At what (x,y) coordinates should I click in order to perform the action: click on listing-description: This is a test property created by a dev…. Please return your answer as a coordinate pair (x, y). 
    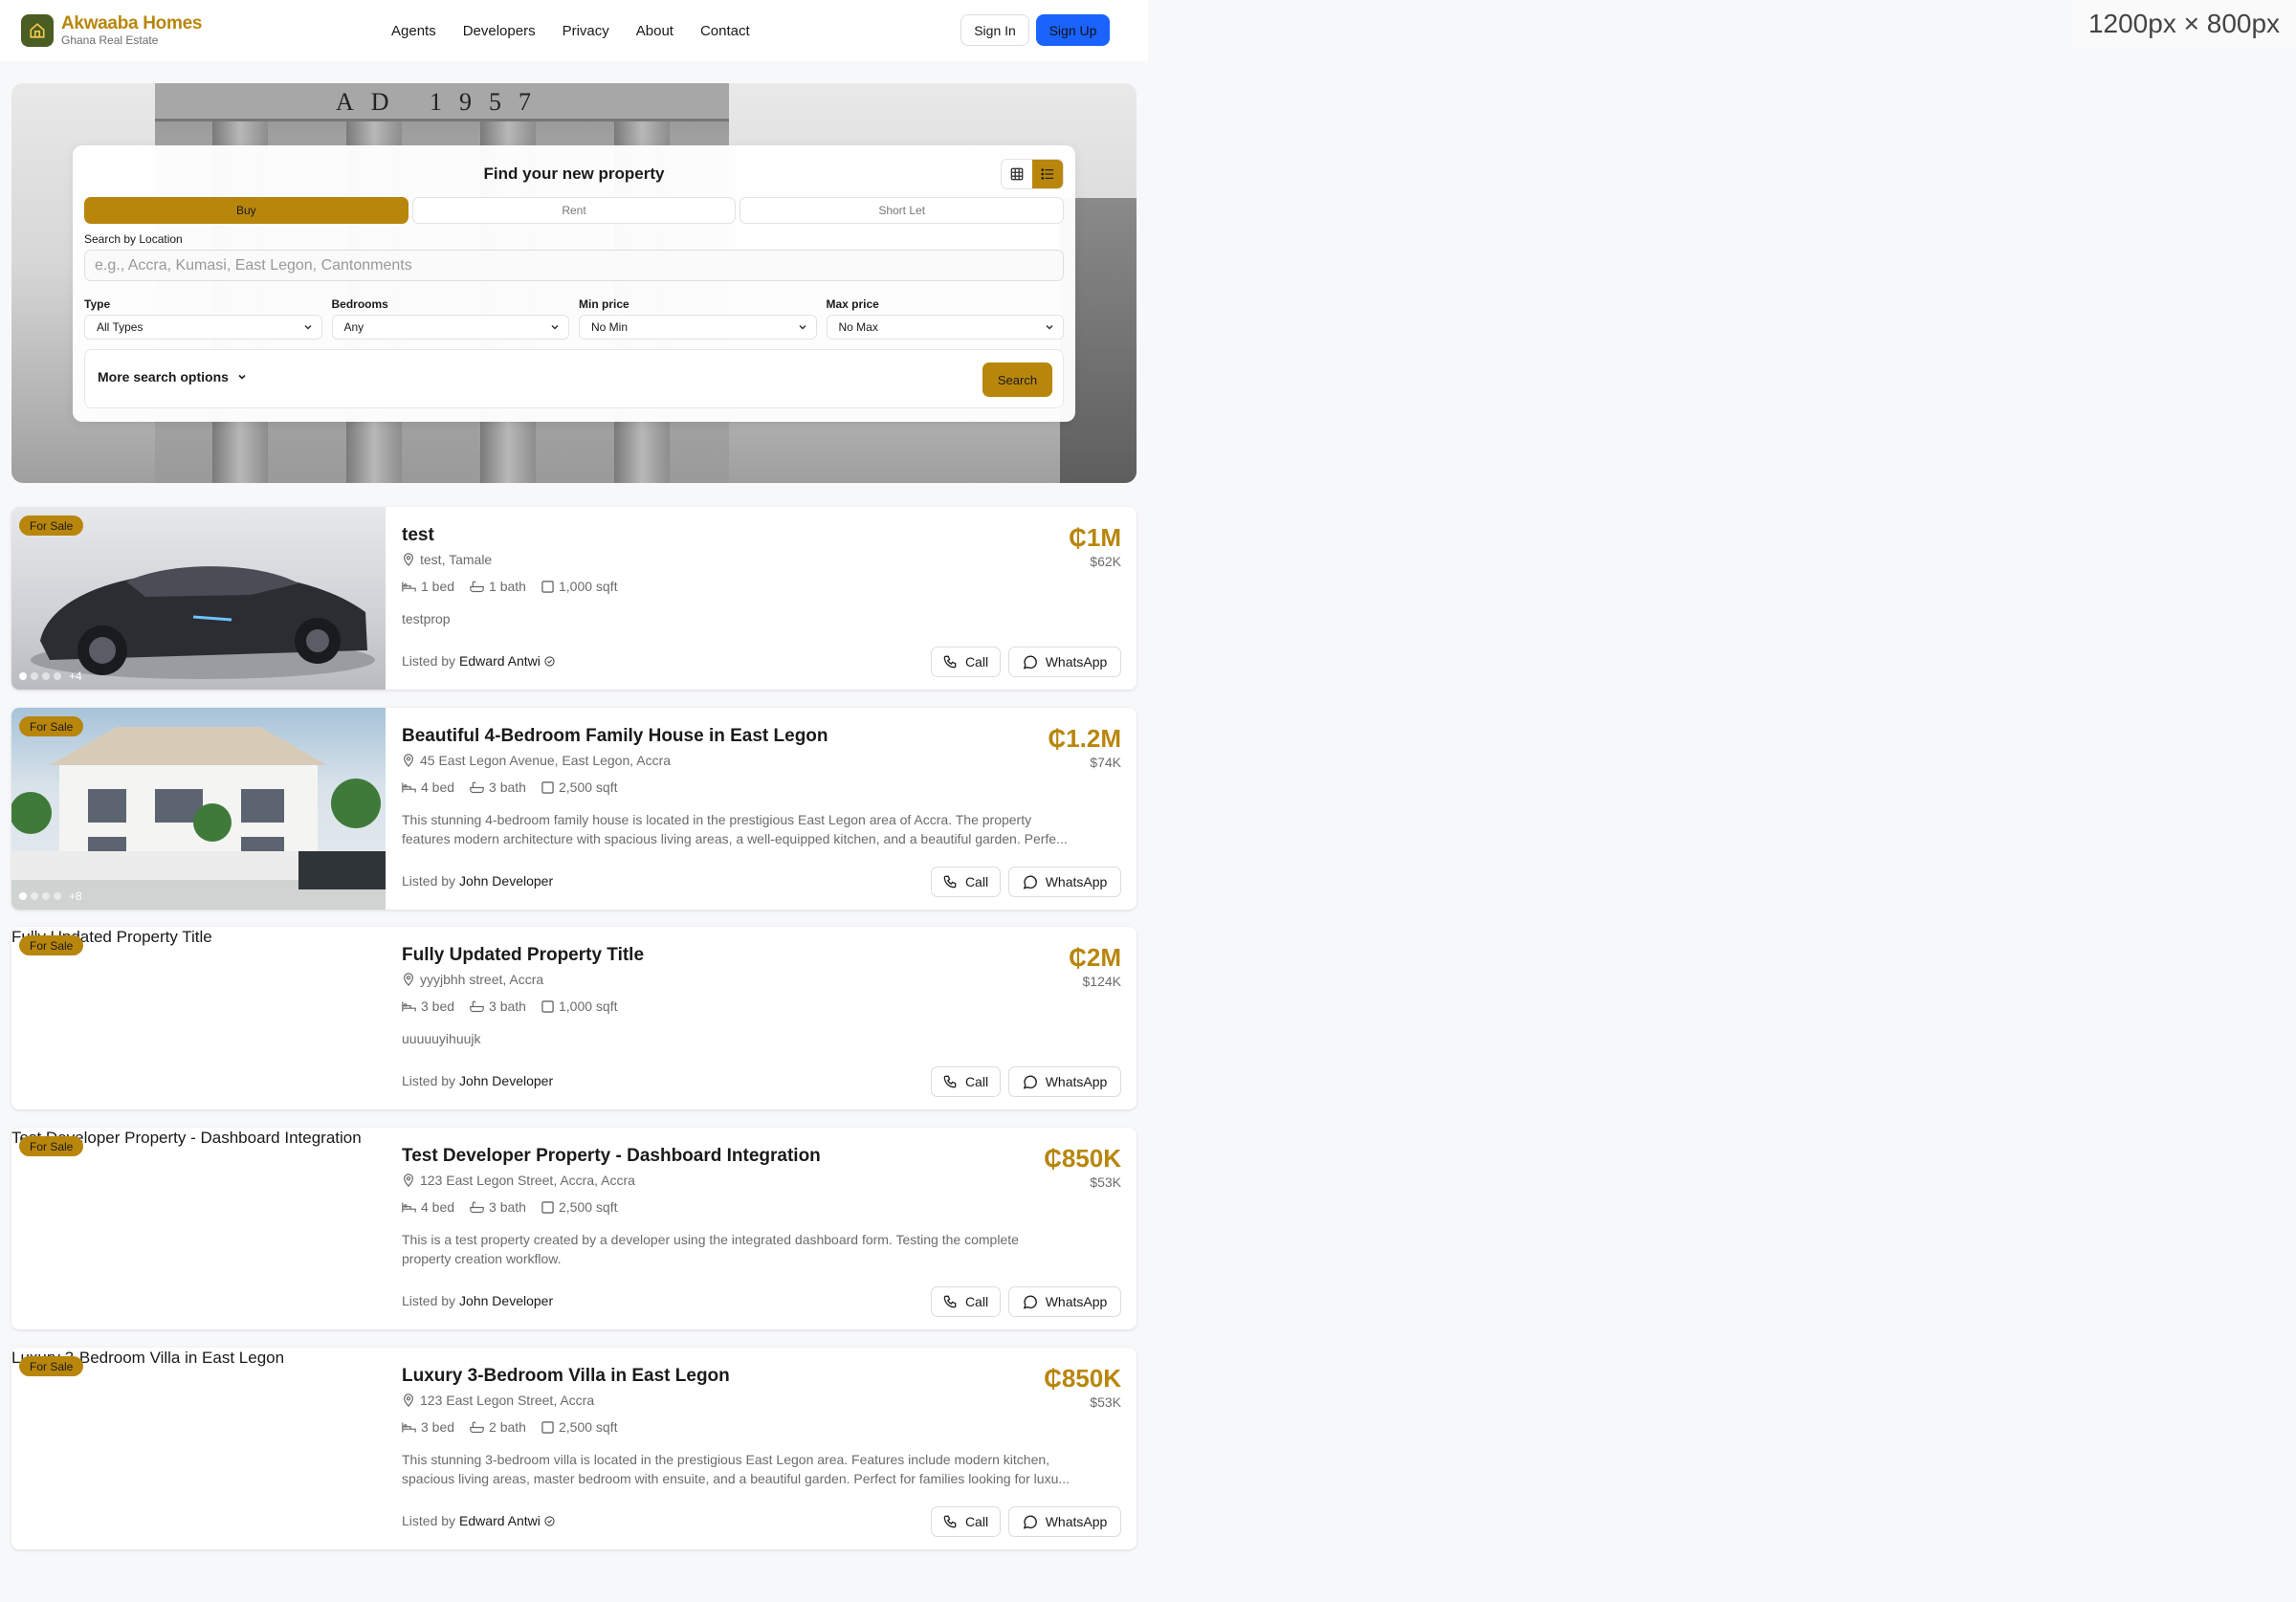
    Looking at the image, I should click on (711, 1249).